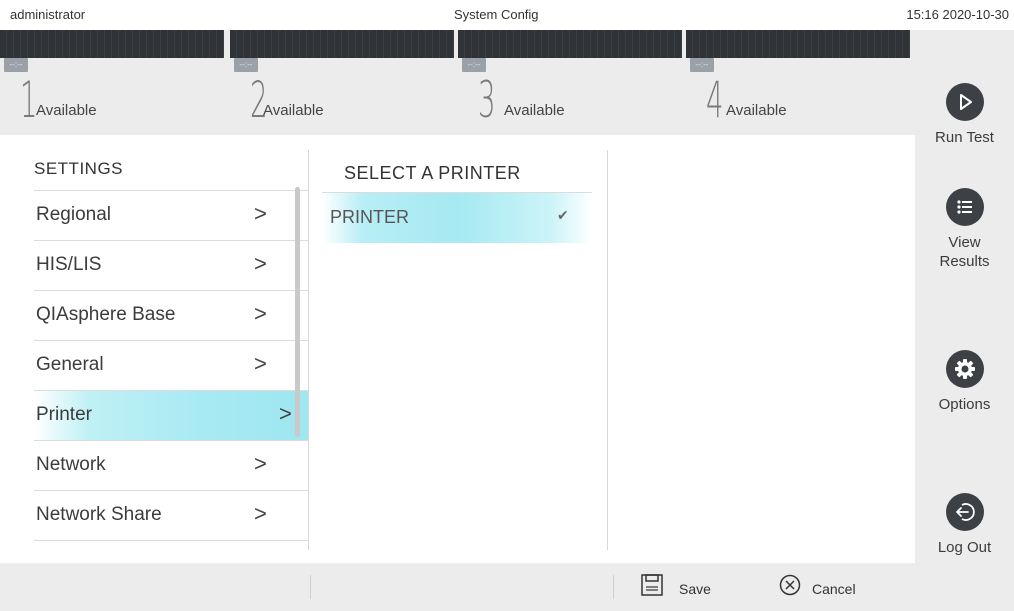 This screenshot has height=611, width=1014. I want to click on view-results-button: View Results, so click(964, 229).